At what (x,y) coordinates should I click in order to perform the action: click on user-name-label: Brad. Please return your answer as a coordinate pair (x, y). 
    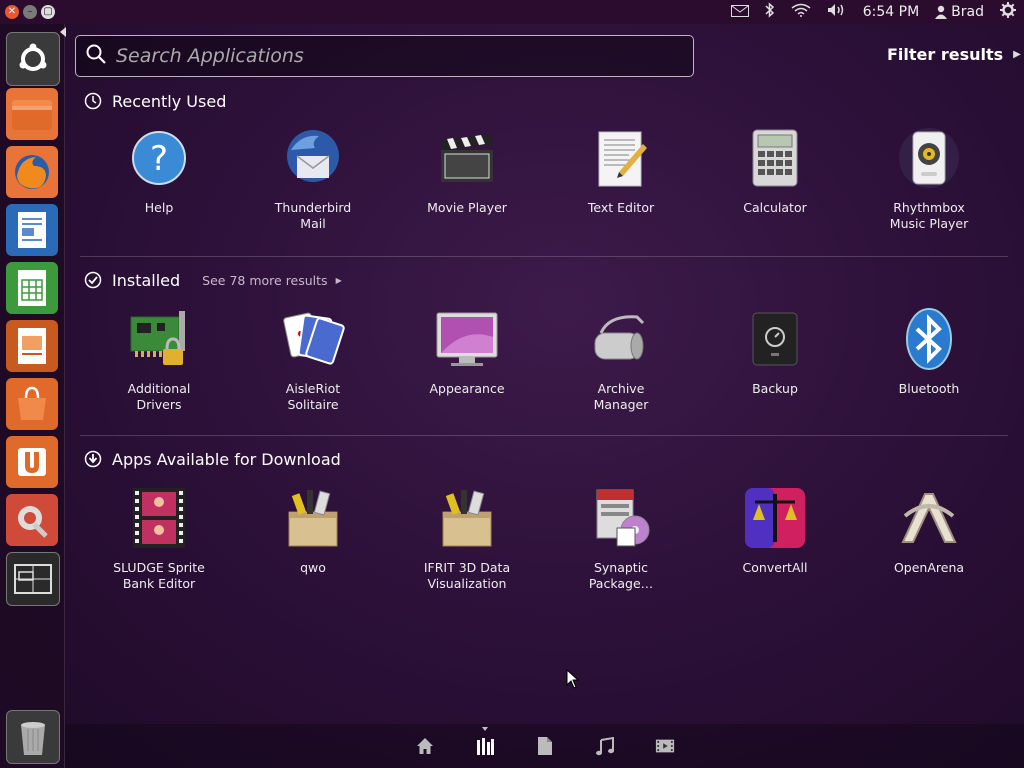
    Looking at the image, I should click on (967, 12).